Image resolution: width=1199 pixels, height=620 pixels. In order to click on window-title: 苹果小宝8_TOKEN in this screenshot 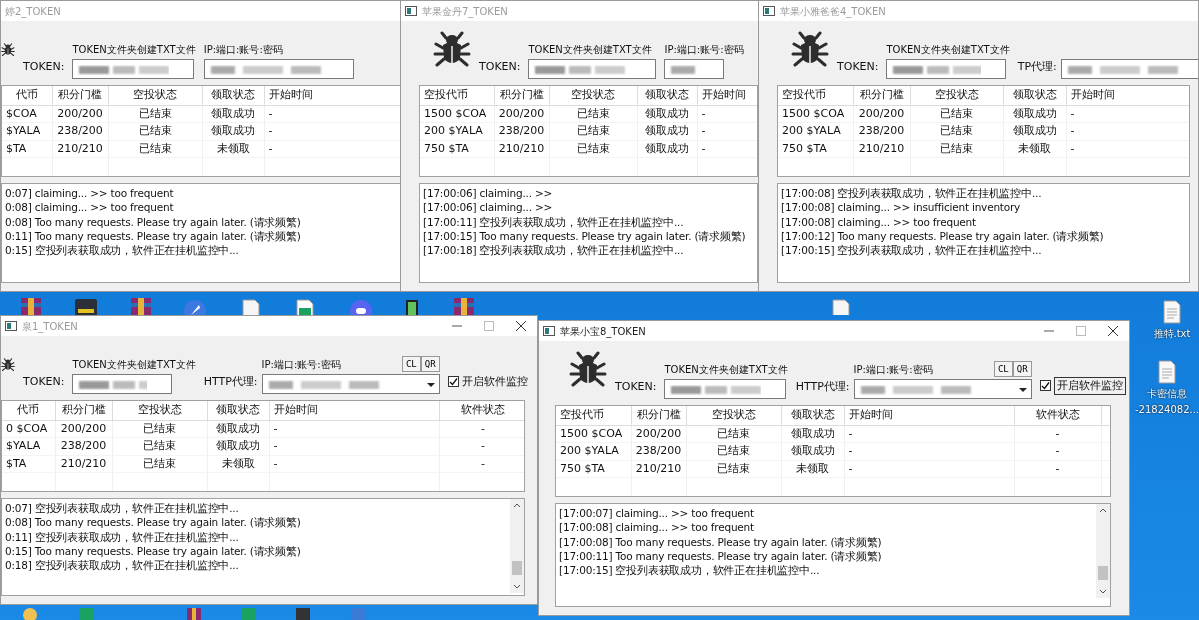, I will do `click(603, 331)`.